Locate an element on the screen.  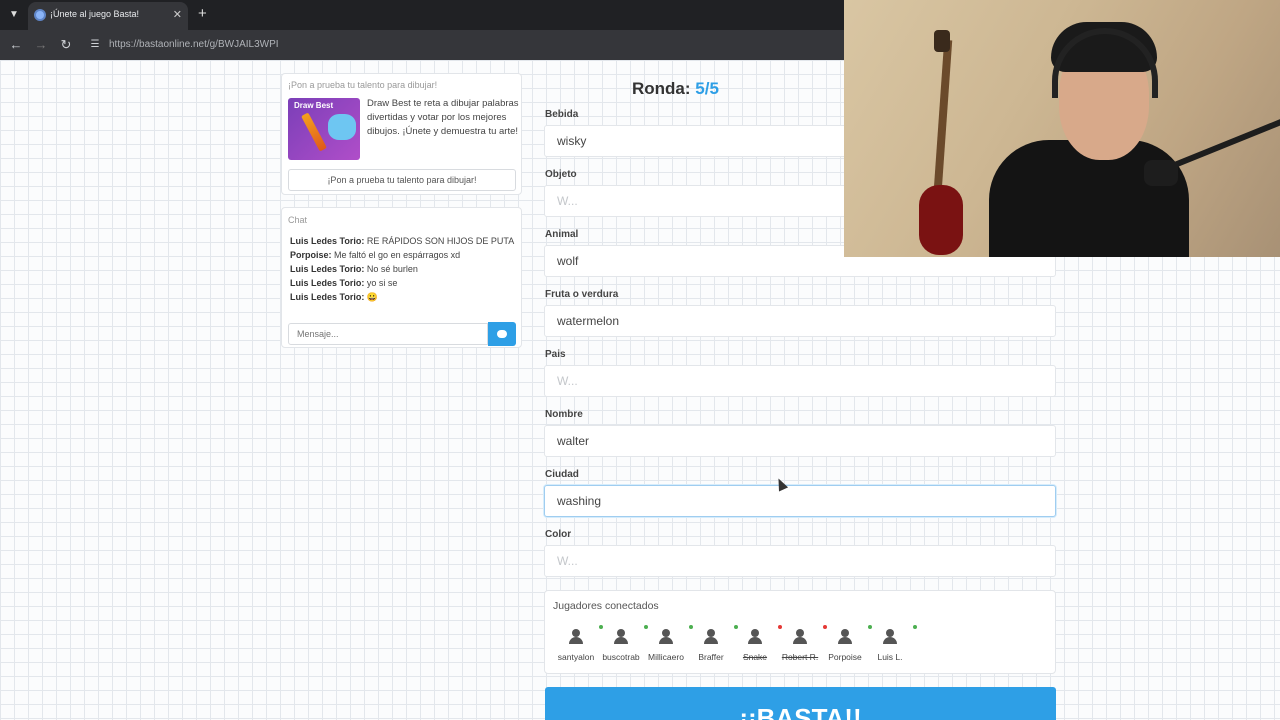
player-name: santyalon is located at coordinates (576, 657).